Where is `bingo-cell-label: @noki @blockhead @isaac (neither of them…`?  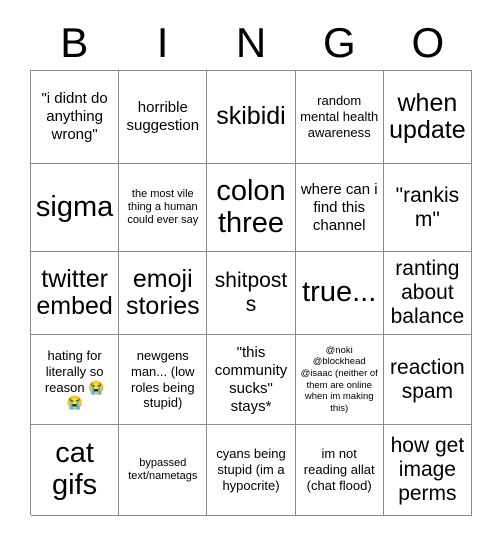 bingo-cell-label: @noki @blockhead @isaac (neither of them… is located at coordinates (339, 379).